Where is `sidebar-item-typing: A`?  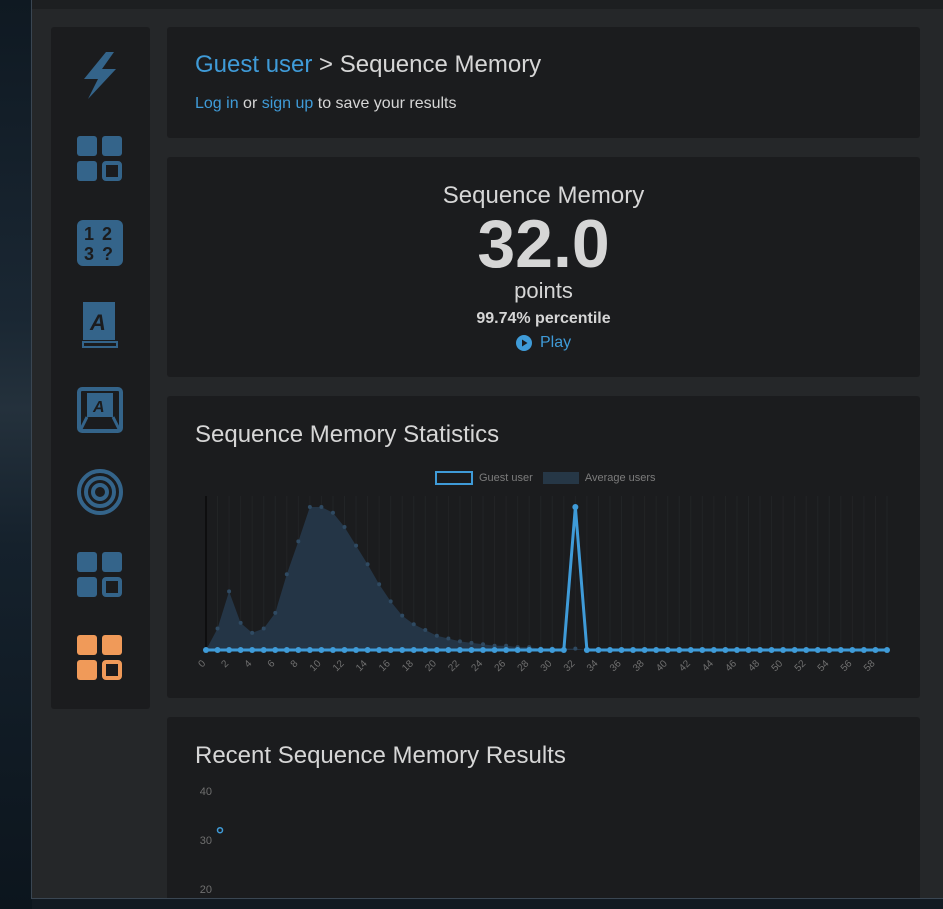
sidebar-item-typing: A is located at coordinates (100, 410).